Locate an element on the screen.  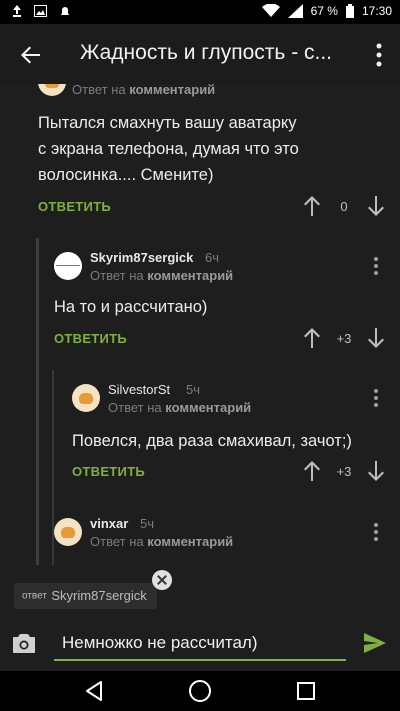
comment-score: 0 is located at coordinates (344, 206).